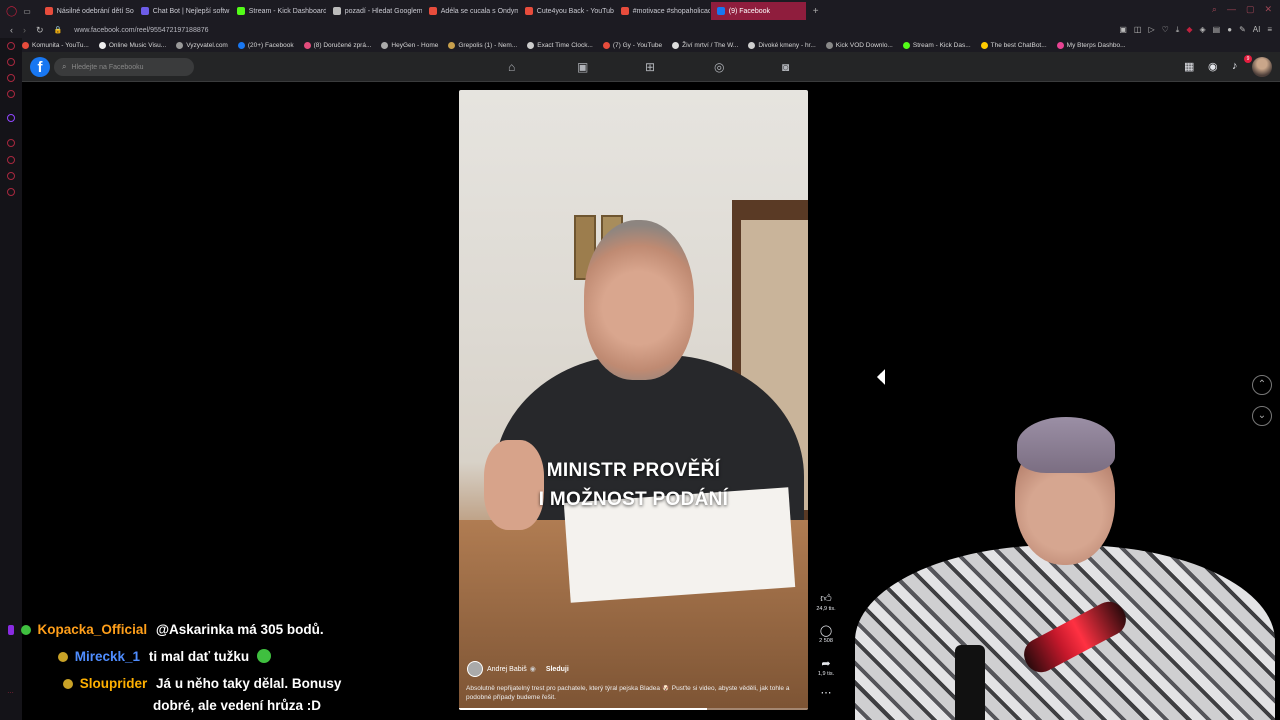  Describe the element at coordinates (1151, 30) in the screenshot. I see `play-icon: ▷` at that location.